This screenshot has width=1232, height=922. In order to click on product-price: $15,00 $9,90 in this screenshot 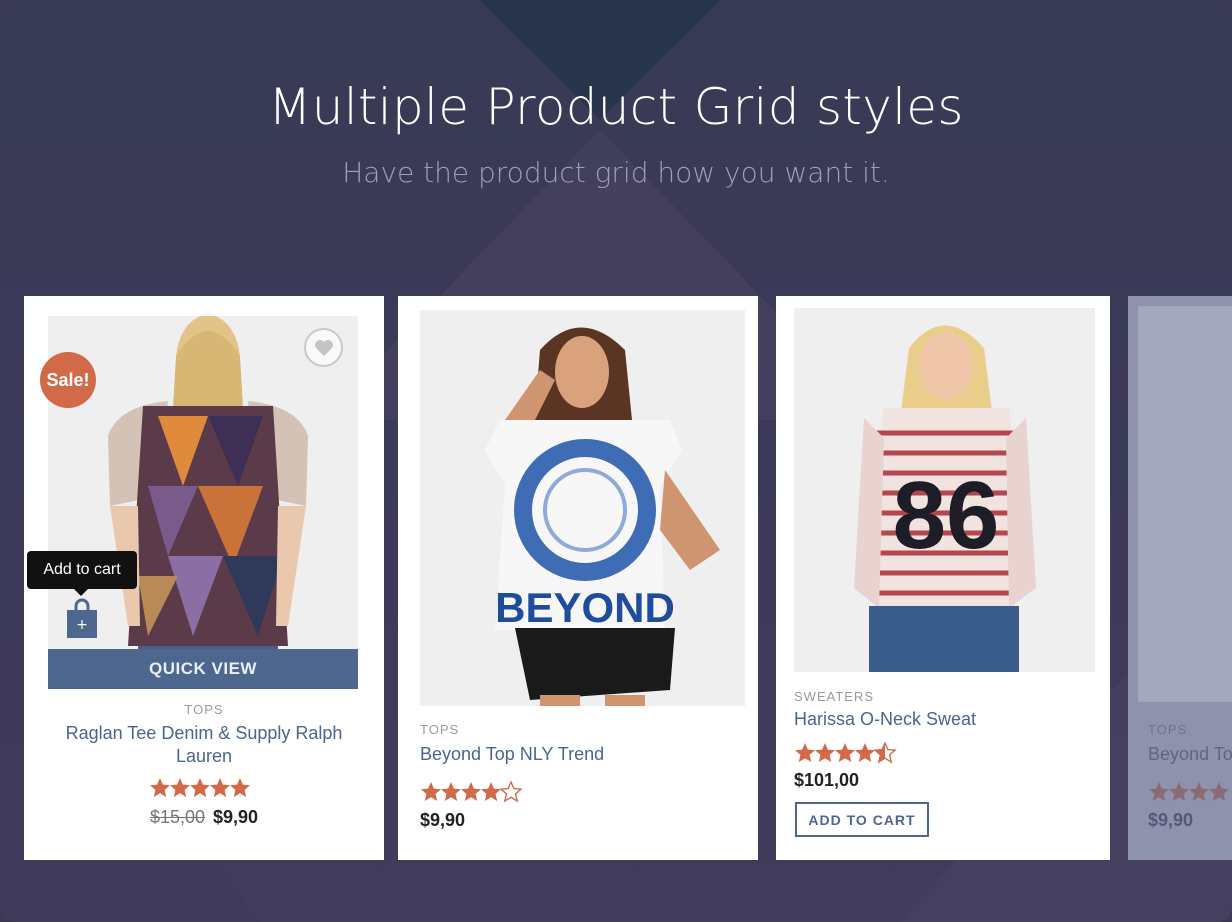, I will do `click(204, 817)`.